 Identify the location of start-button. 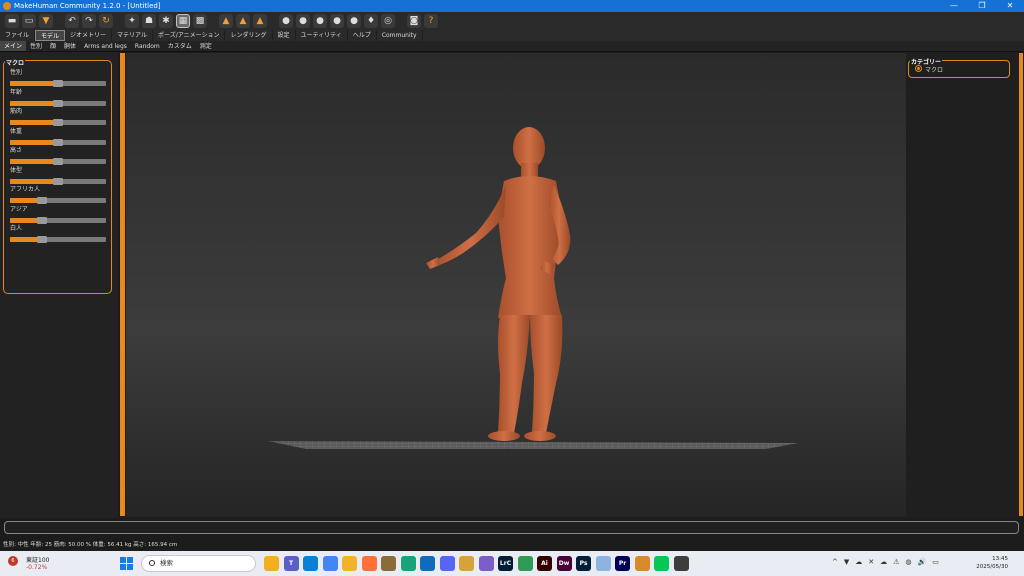
(126, 563).